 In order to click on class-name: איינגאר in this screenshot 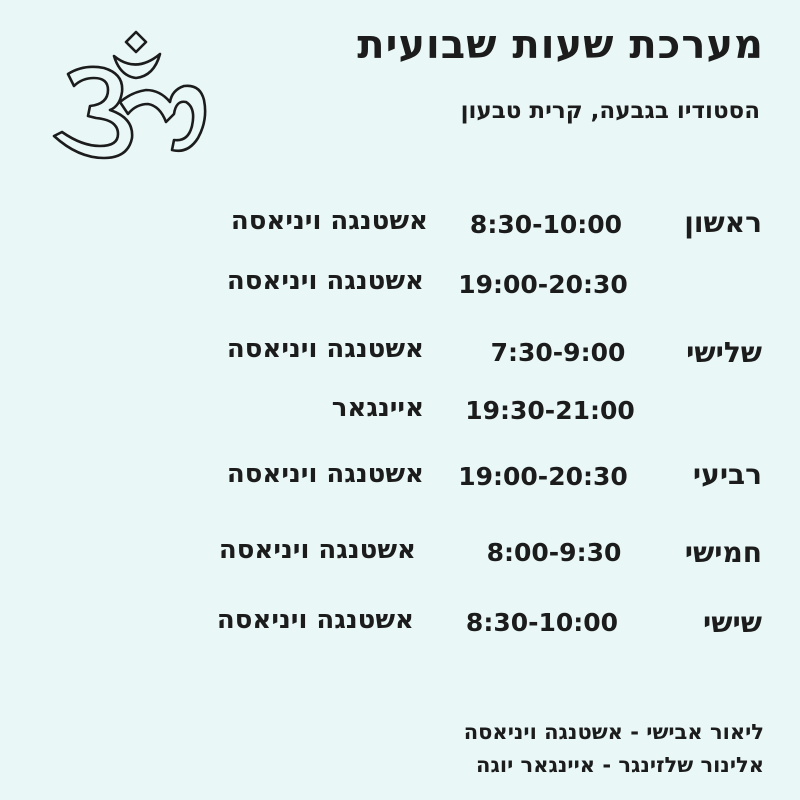, I will do `click(377, 408)`.